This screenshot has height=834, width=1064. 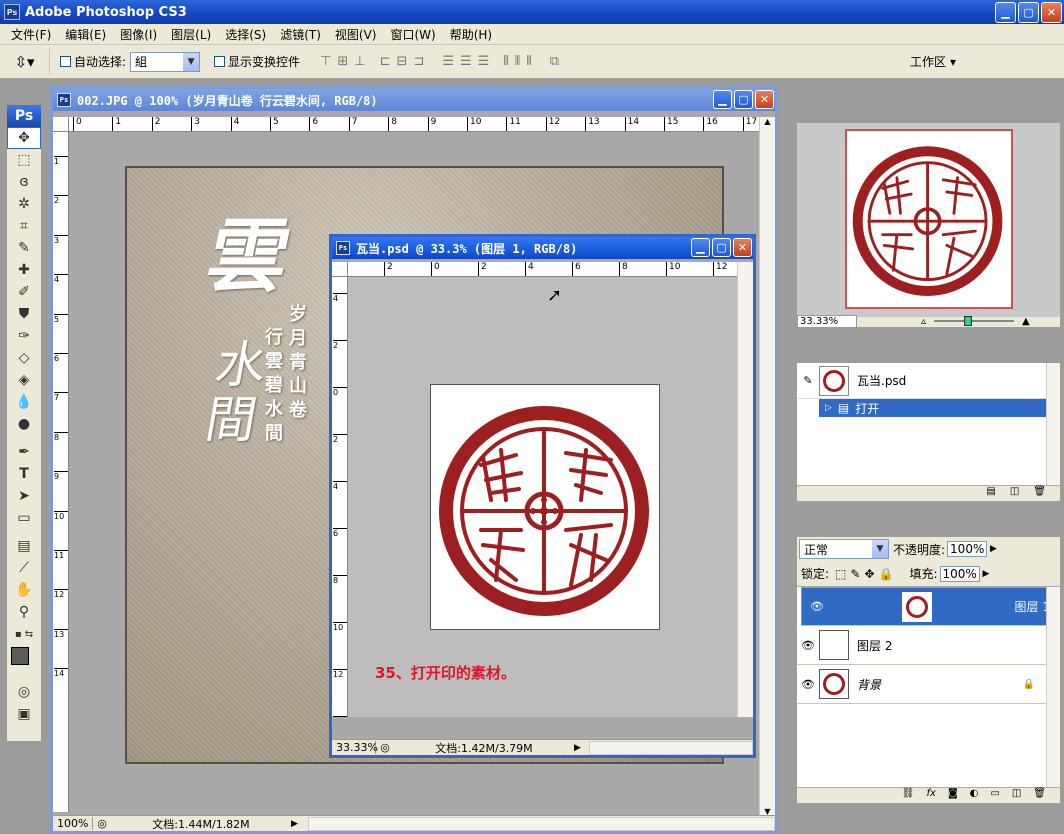 I want to click on opacity-input: 100%, so click(x=967, y=549).